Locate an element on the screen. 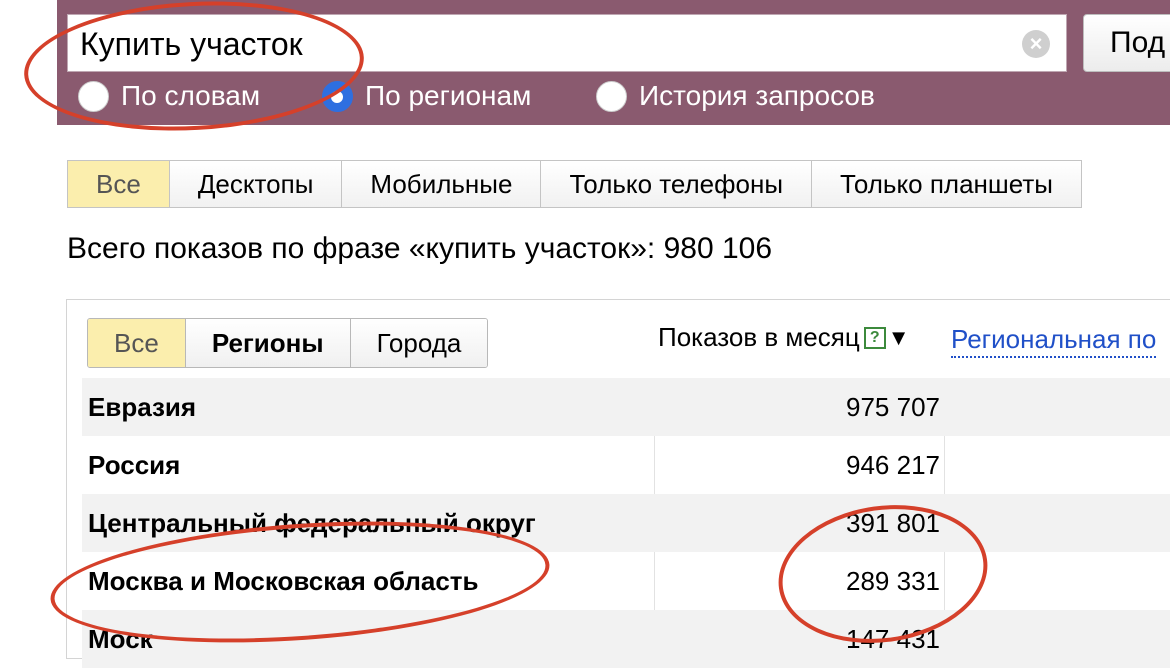 This screenshot has height=668, width=1170. region-name: Центральный федеральный округ is located at coordinates (312, 523).